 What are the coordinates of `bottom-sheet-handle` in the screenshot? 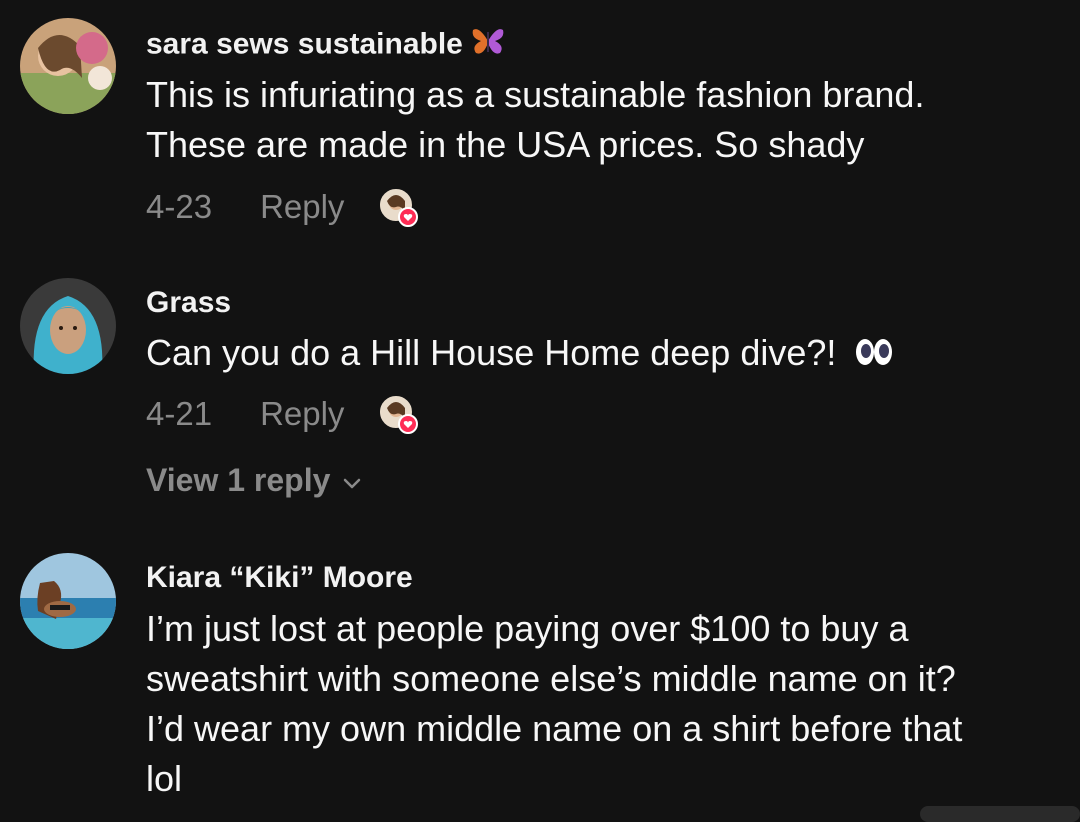 It's located at (1000, 814).